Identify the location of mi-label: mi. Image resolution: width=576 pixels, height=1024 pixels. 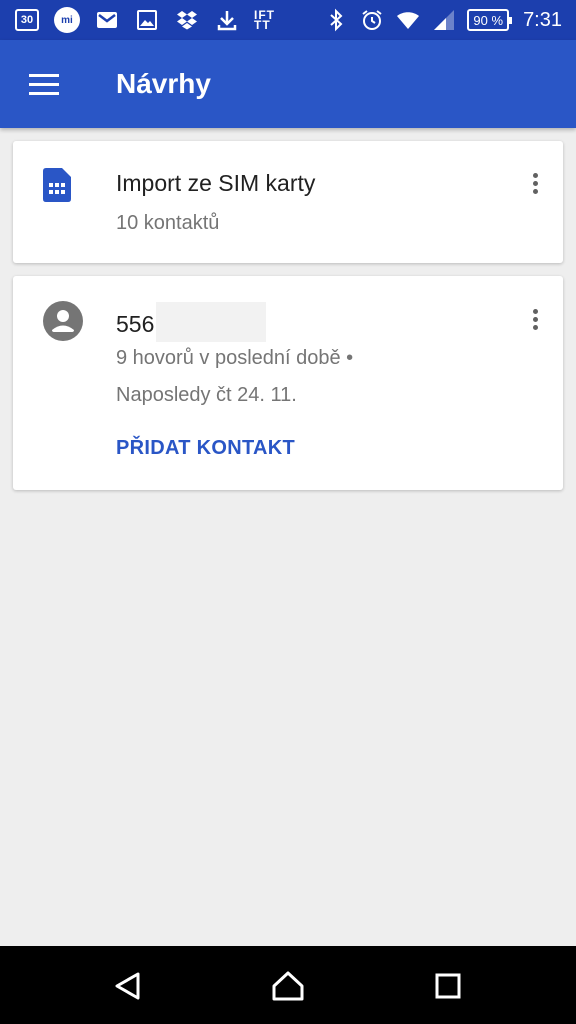
(67, 20).